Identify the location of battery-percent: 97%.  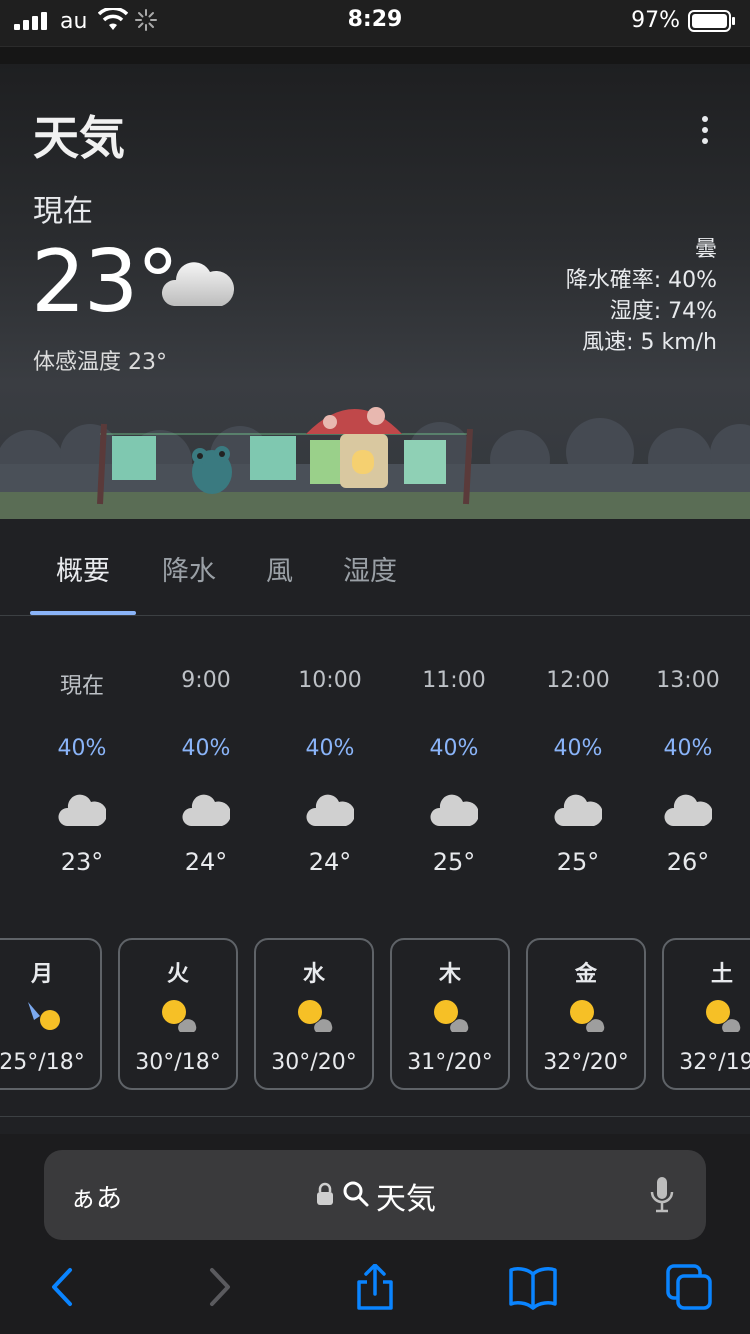
(655, 20).